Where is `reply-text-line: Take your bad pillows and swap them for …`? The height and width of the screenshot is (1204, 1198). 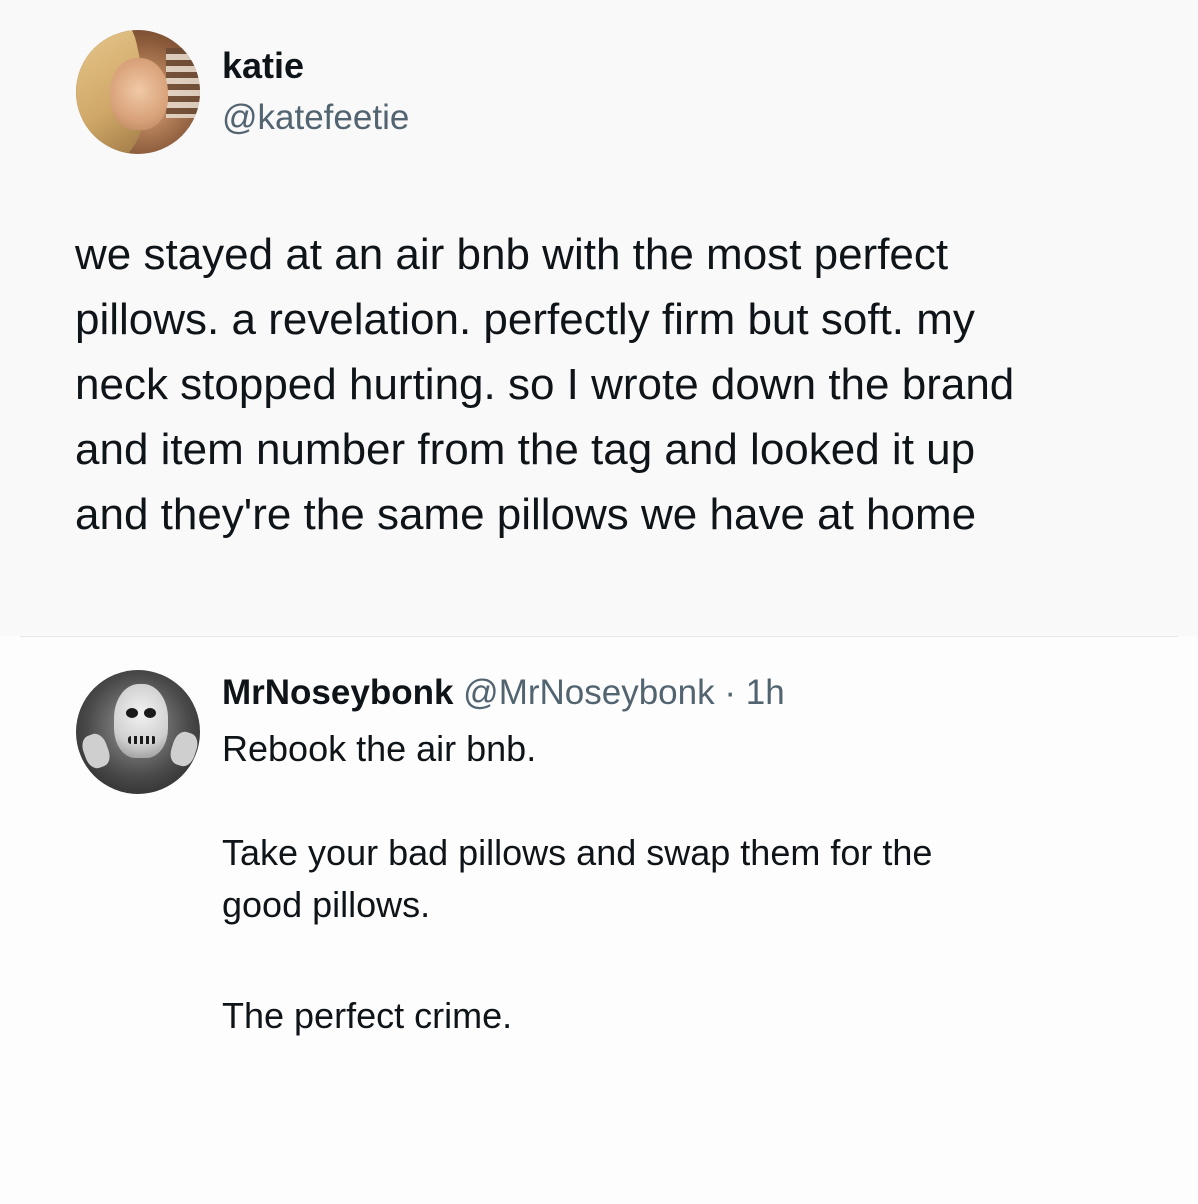
reply-text-line: Take your bad pillows and swap them for … is located at coordinates (577, 852).